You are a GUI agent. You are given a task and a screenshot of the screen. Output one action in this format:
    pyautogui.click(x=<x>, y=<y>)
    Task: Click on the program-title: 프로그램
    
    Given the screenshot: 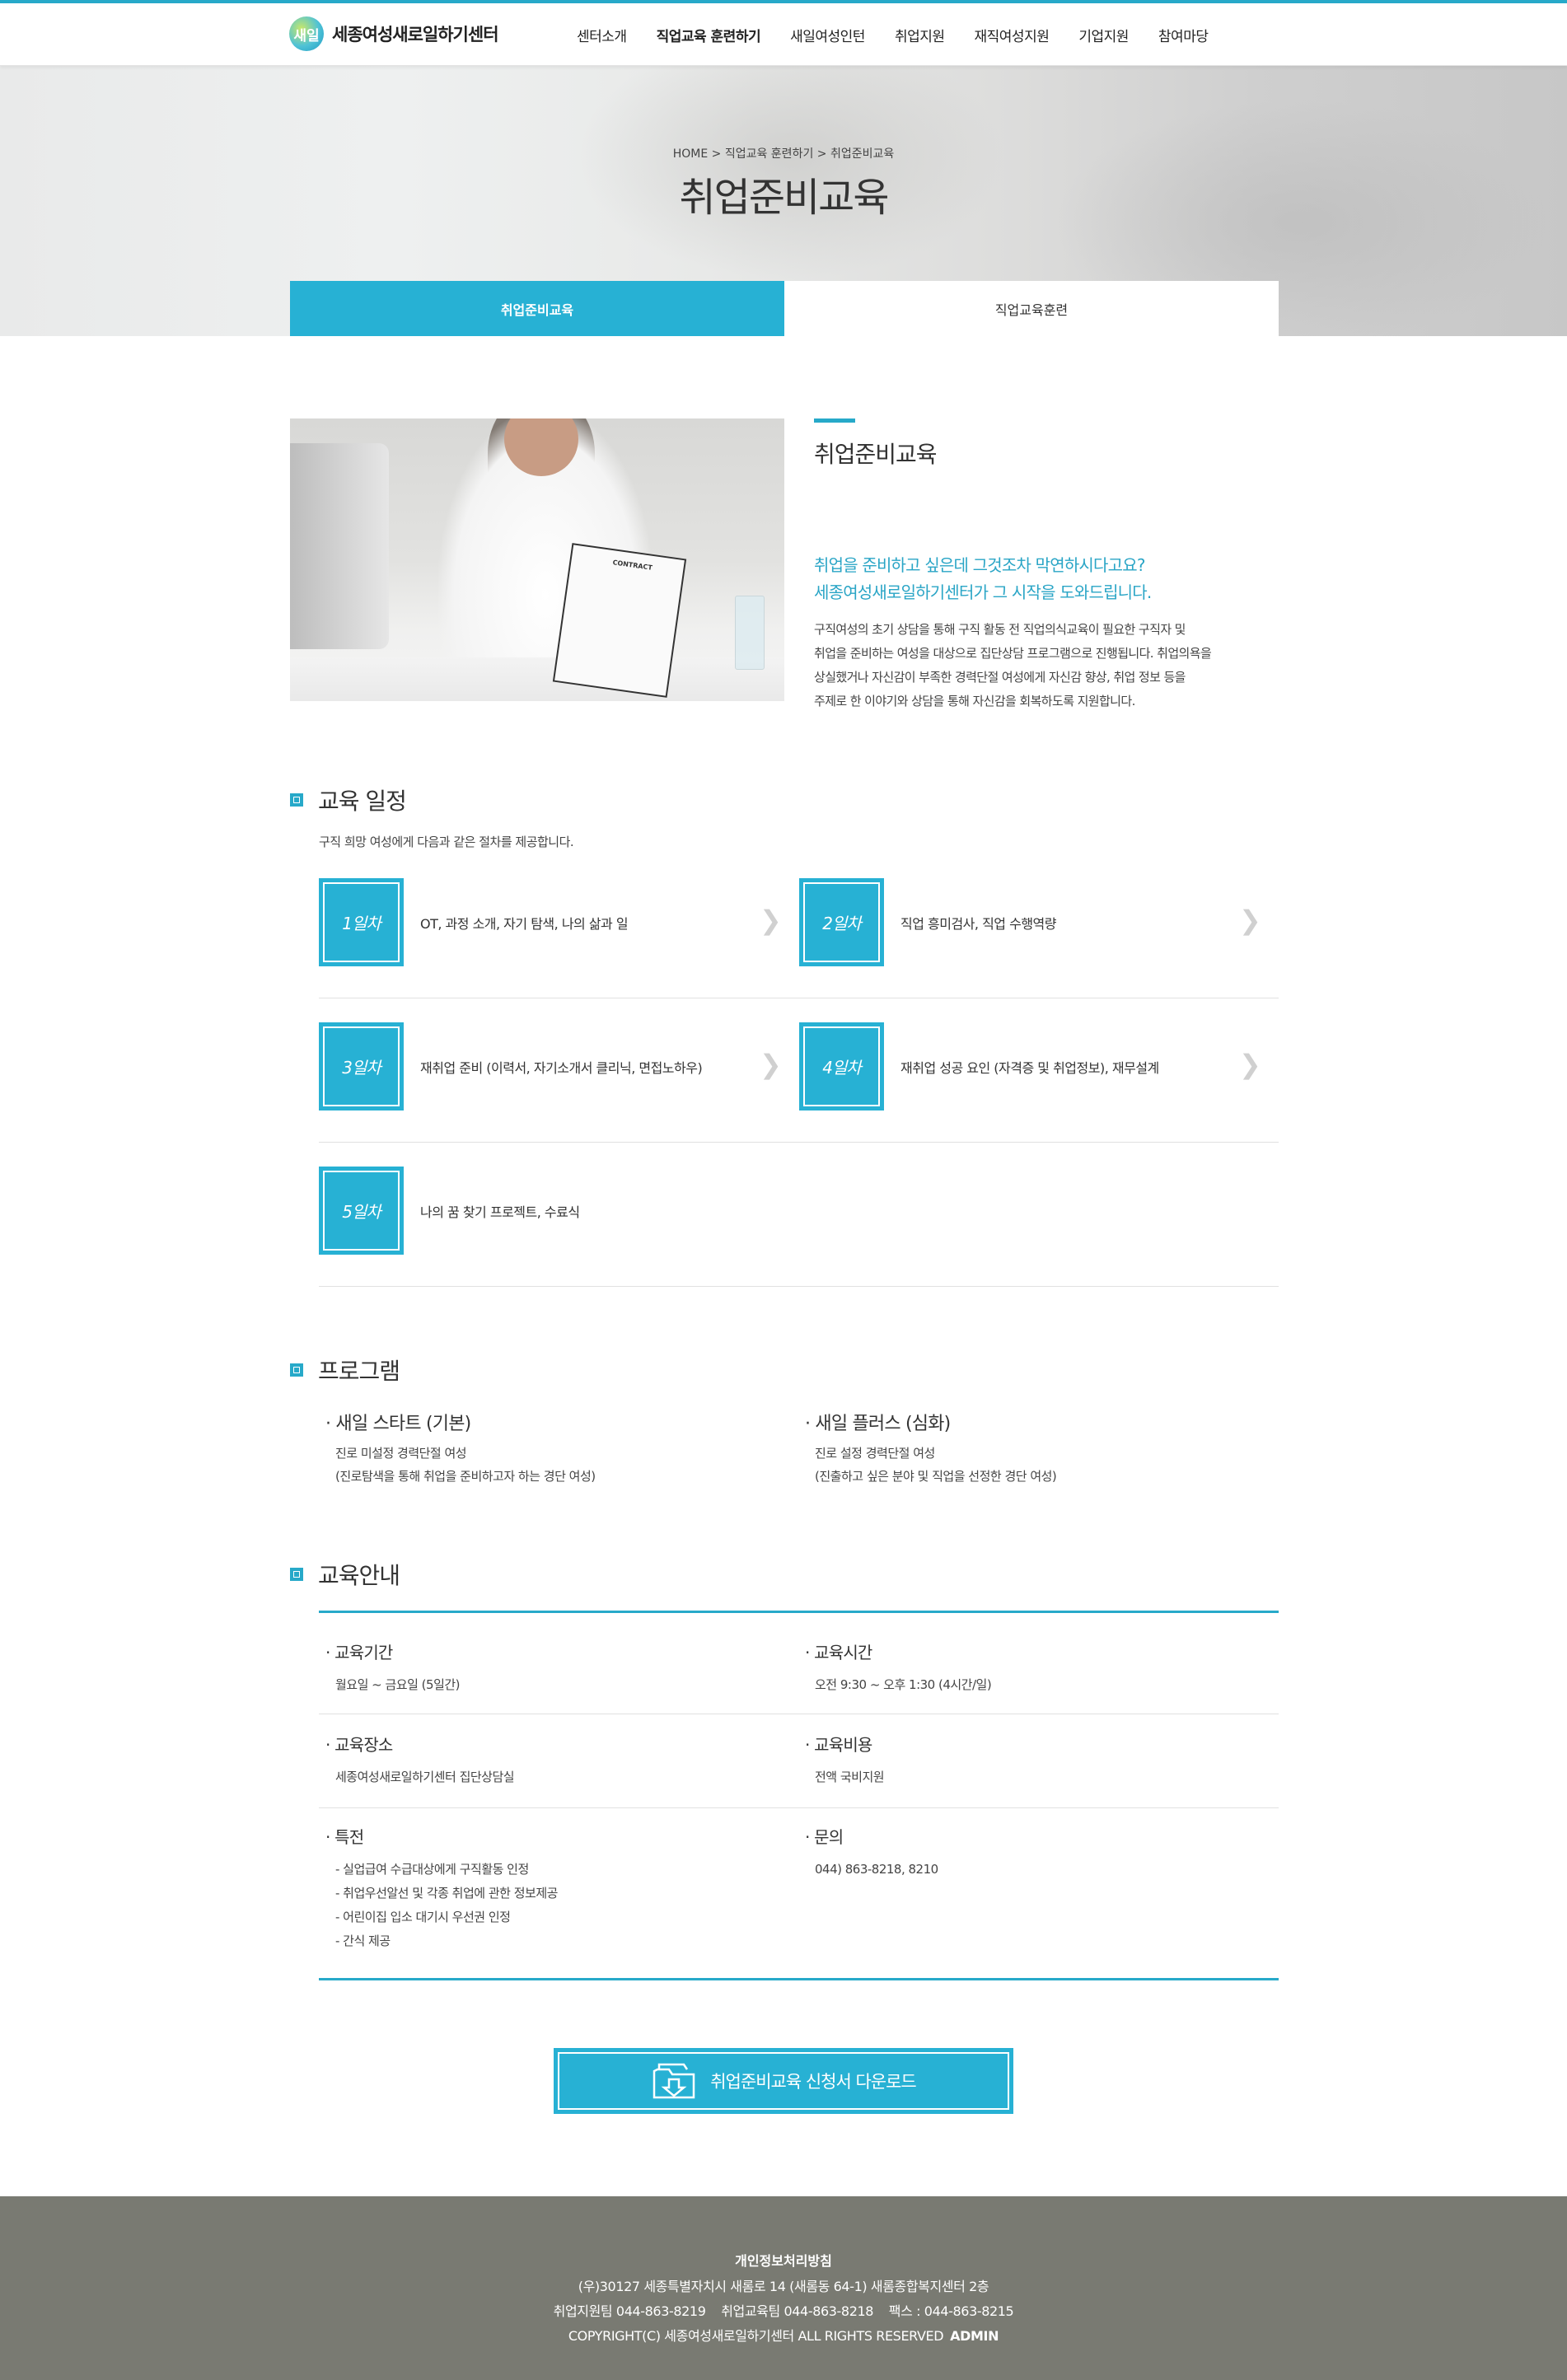 What is the action you would take?
    pyautogui.click(x=359, y=1371)
    